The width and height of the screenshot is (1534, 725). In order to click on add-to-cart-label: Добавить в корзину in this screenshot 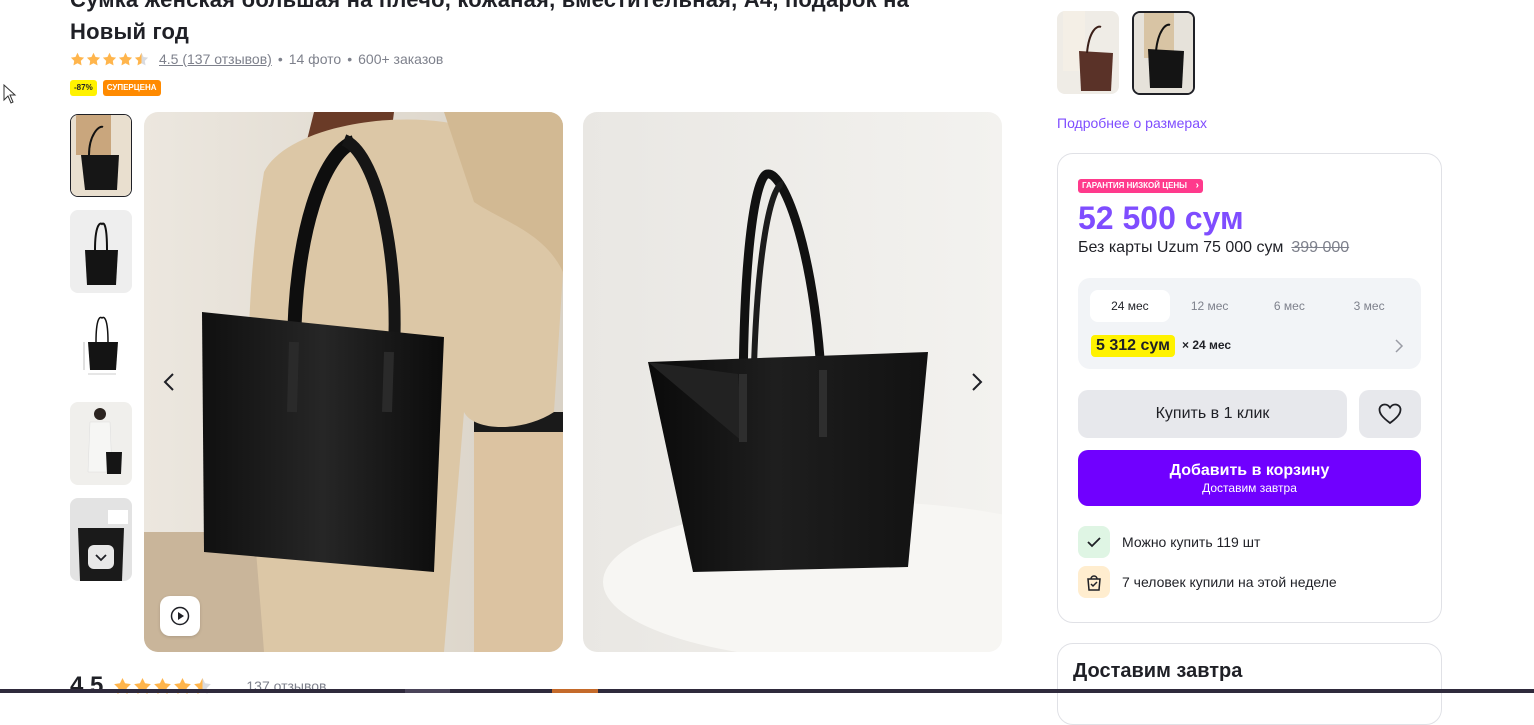, I will do `click(1249, 470)`.